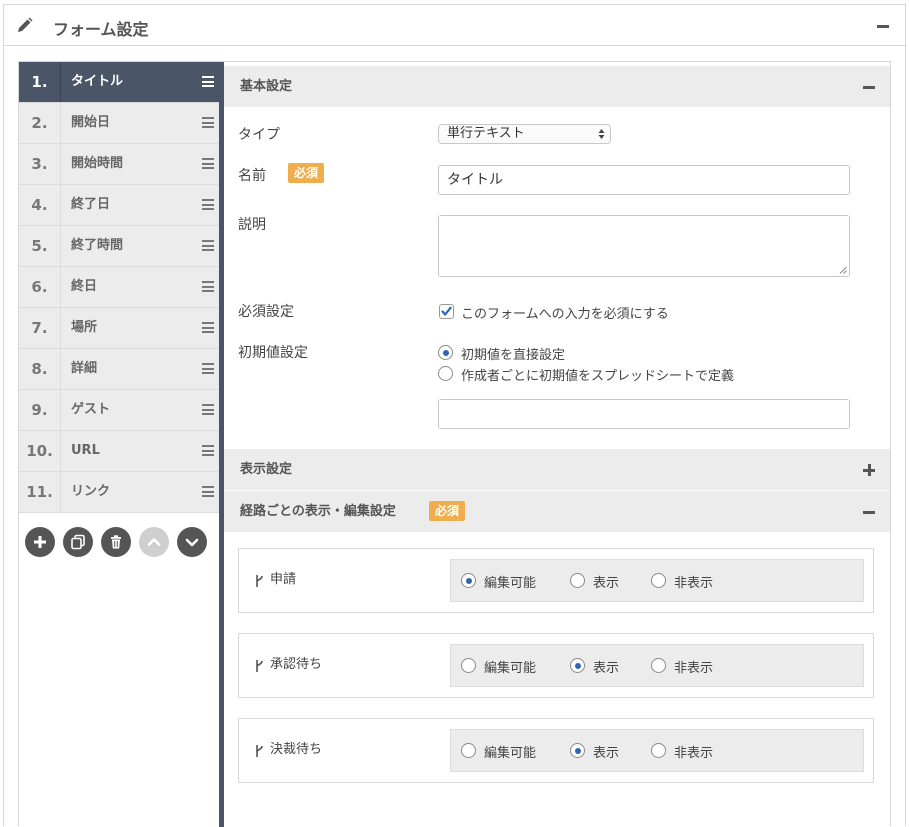 The width and height of the screenshot is (909, 827). Describe the element at coordinates (266, 86) in the screenshot. I see `section-title: 基本設定` at that location.